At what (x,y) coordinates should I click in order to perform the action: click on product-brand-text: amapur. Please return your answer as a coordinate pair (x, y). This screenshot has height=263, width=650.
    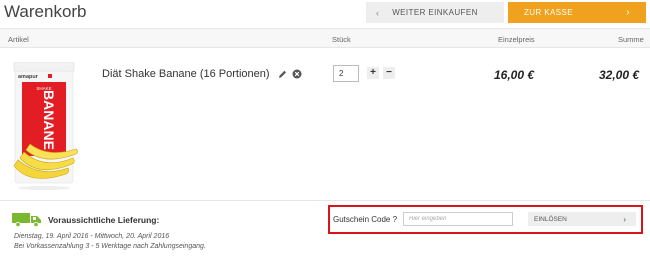
    Looking at the image, I should click on (28, 77).